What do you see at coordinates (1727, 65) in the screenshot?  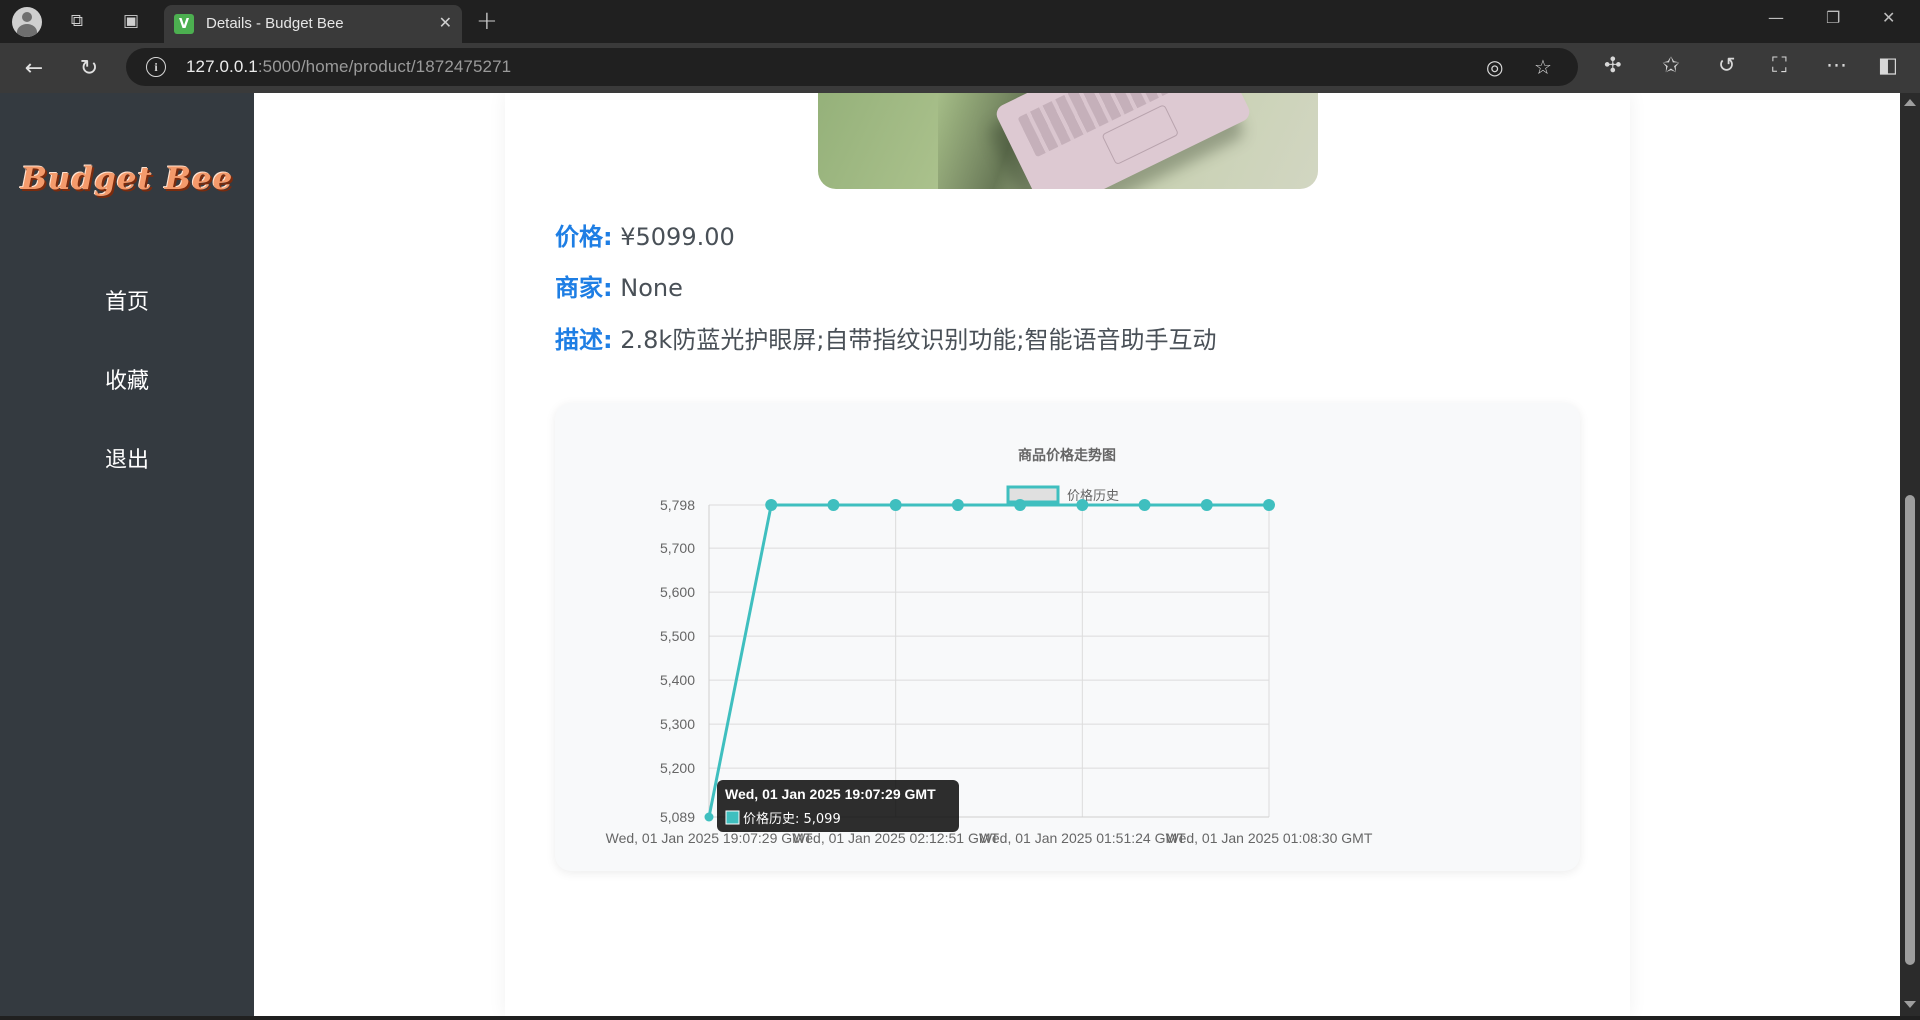 I see `history-icon: ↺` at bounding box center [1727, 65].